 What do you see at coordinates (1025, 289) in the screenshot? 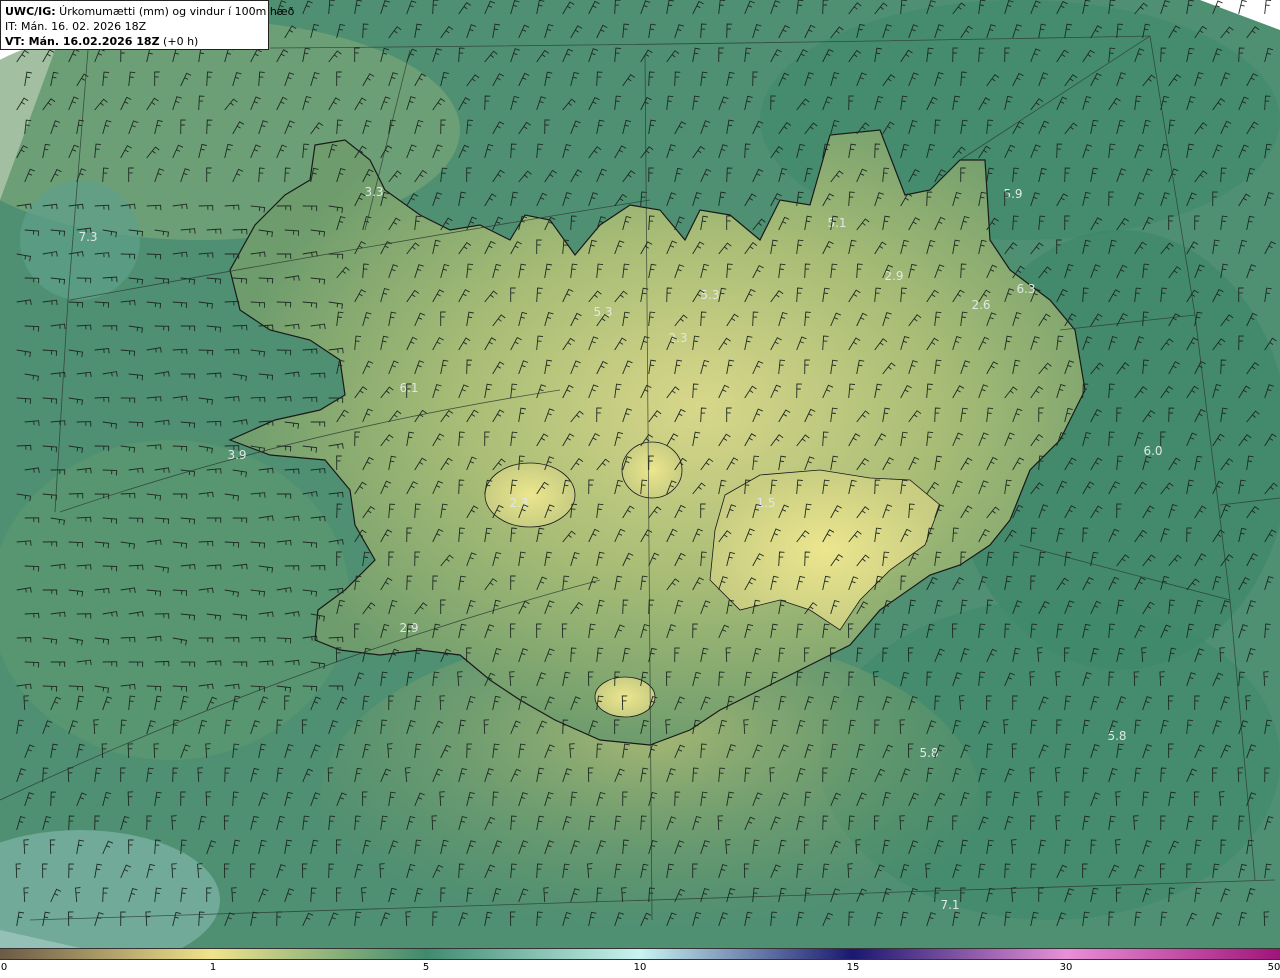
I see `precip-value-label: 6.3` at bounding box center [1025, 289].